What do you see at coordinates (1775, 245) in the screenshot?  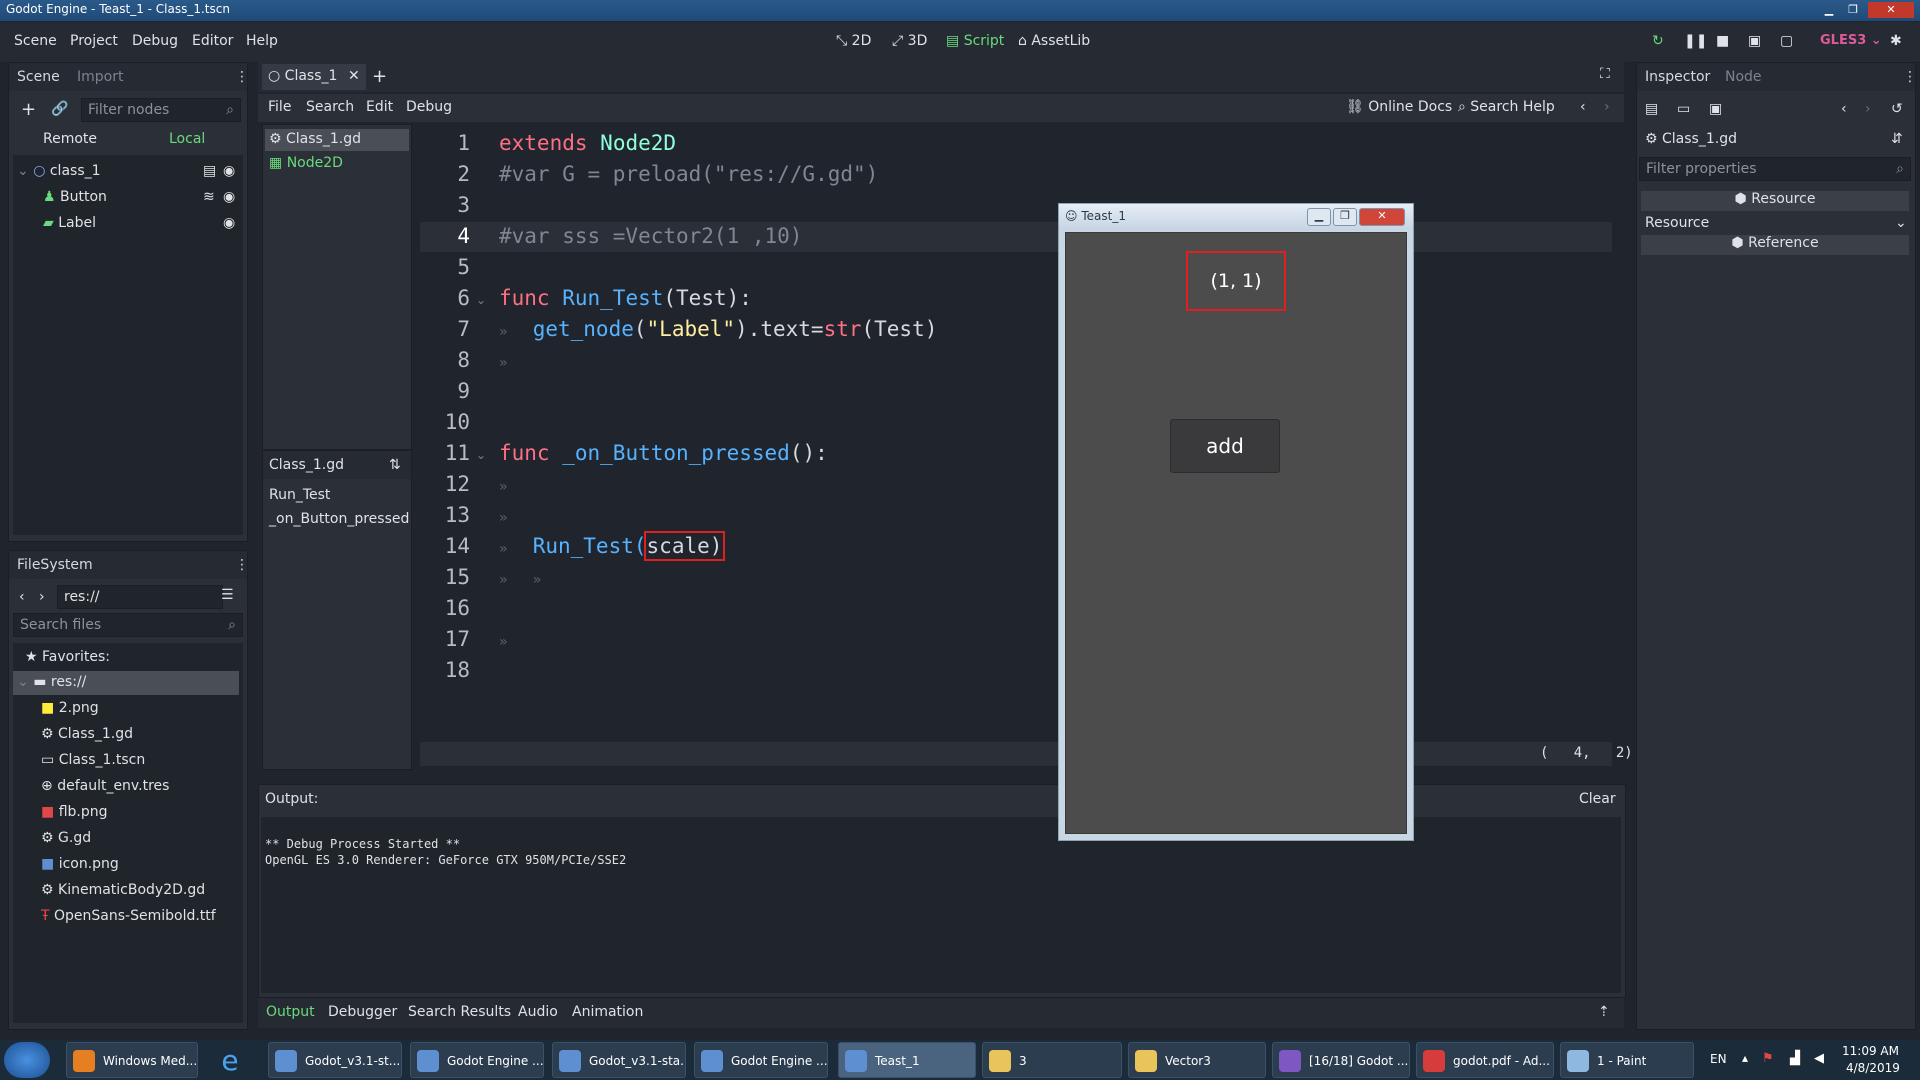 I see `reference-section-header: ⬢ Reference` at bounding box center [1775, 245].